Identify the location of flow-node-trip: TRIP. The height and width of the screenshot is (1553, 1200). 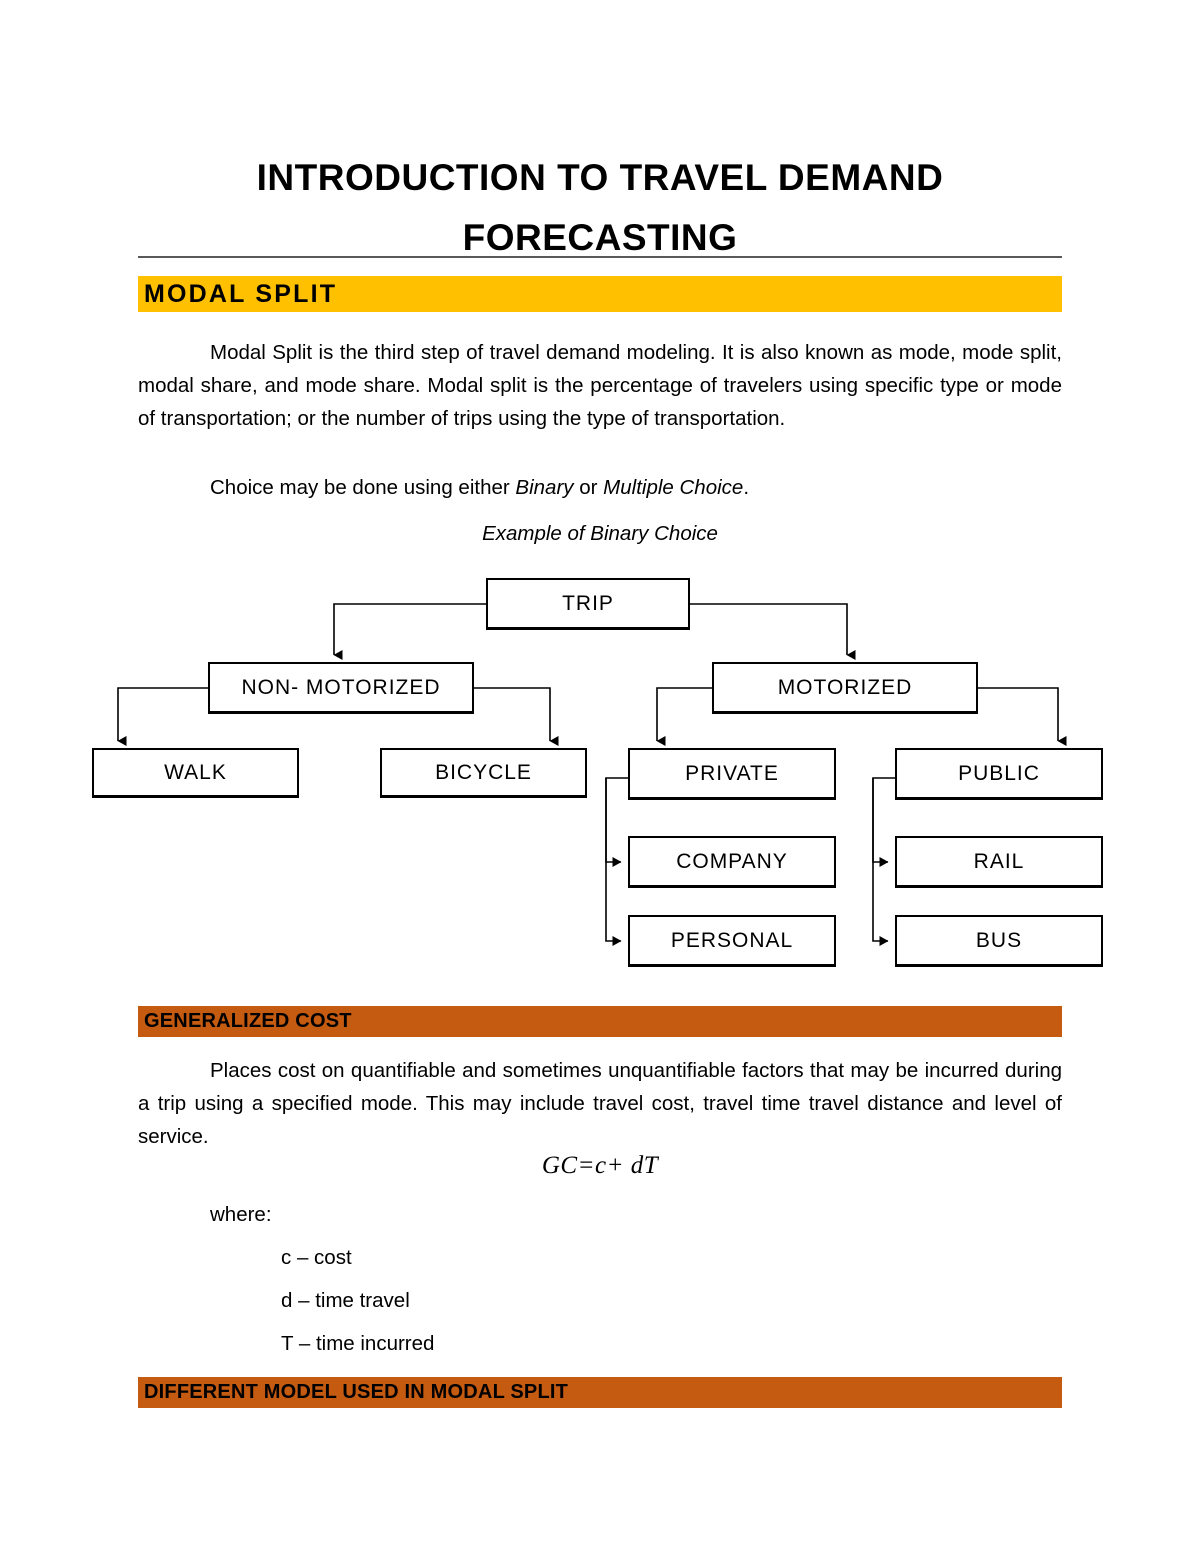
(588, 604).